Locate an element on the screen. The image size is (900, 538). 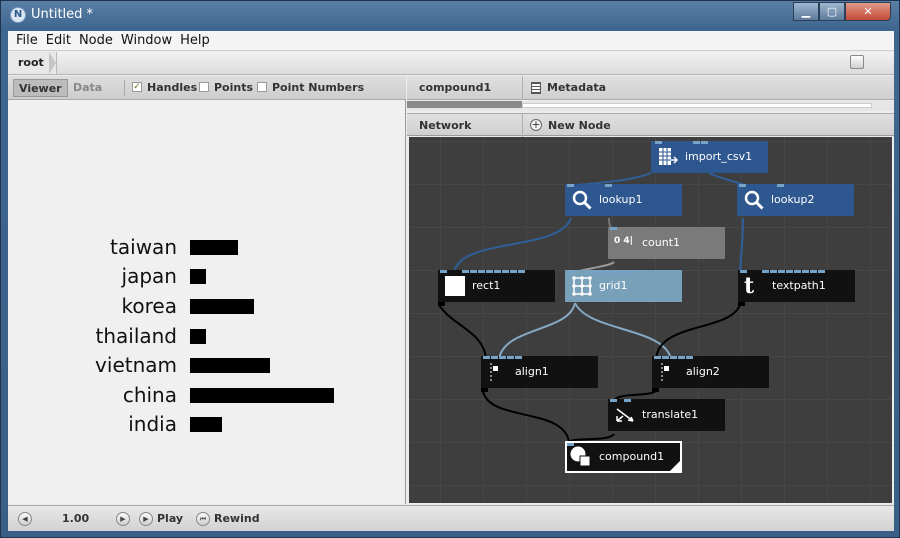
text-icon: t is located at coordinates (749, 286).